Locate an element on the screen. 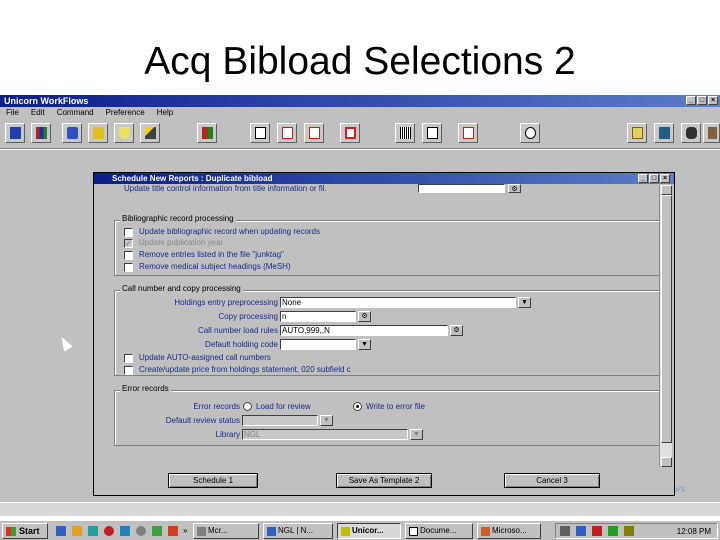 The width and height of the screenshot is (720, 540). quicklaunch-outlook-icon is located at coordinates (77, 531).